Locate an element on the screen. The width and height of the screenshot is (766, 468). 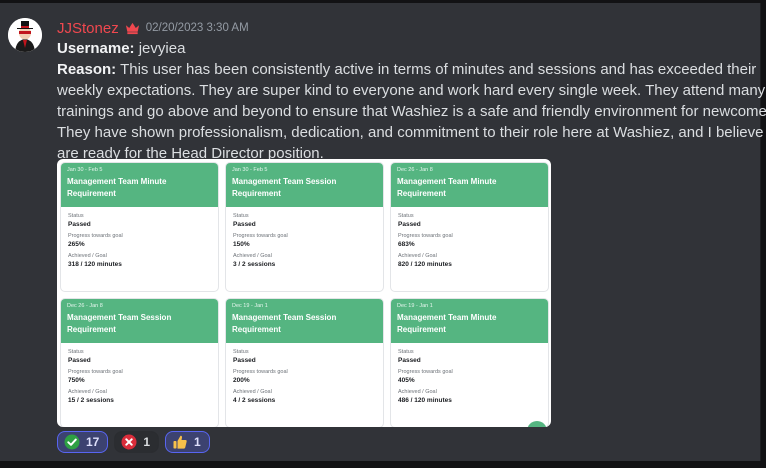
username-value: jevyiea is located at coordinates (162, 48).